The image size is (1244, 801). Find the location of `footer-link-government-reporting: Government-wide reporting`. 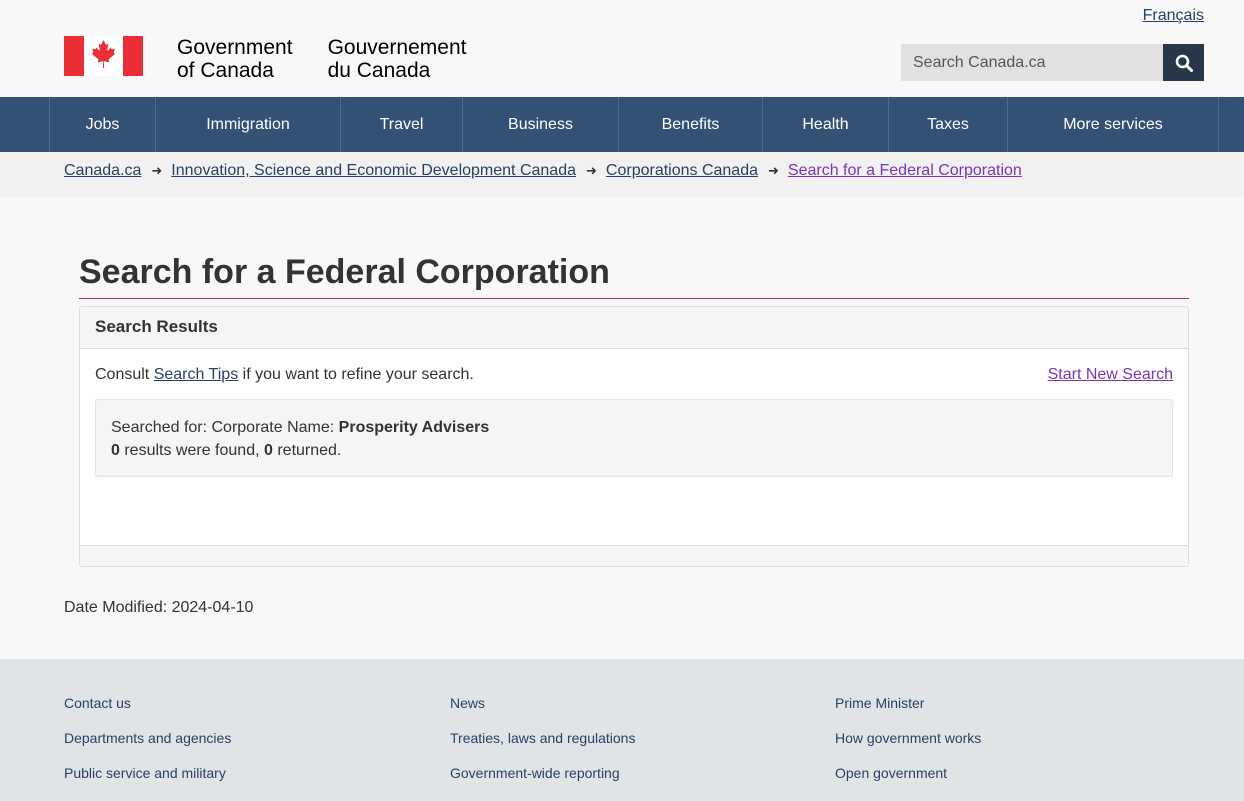

footer-link-government-reporting: Government-wide reporting is located at coordinates (542, 773).